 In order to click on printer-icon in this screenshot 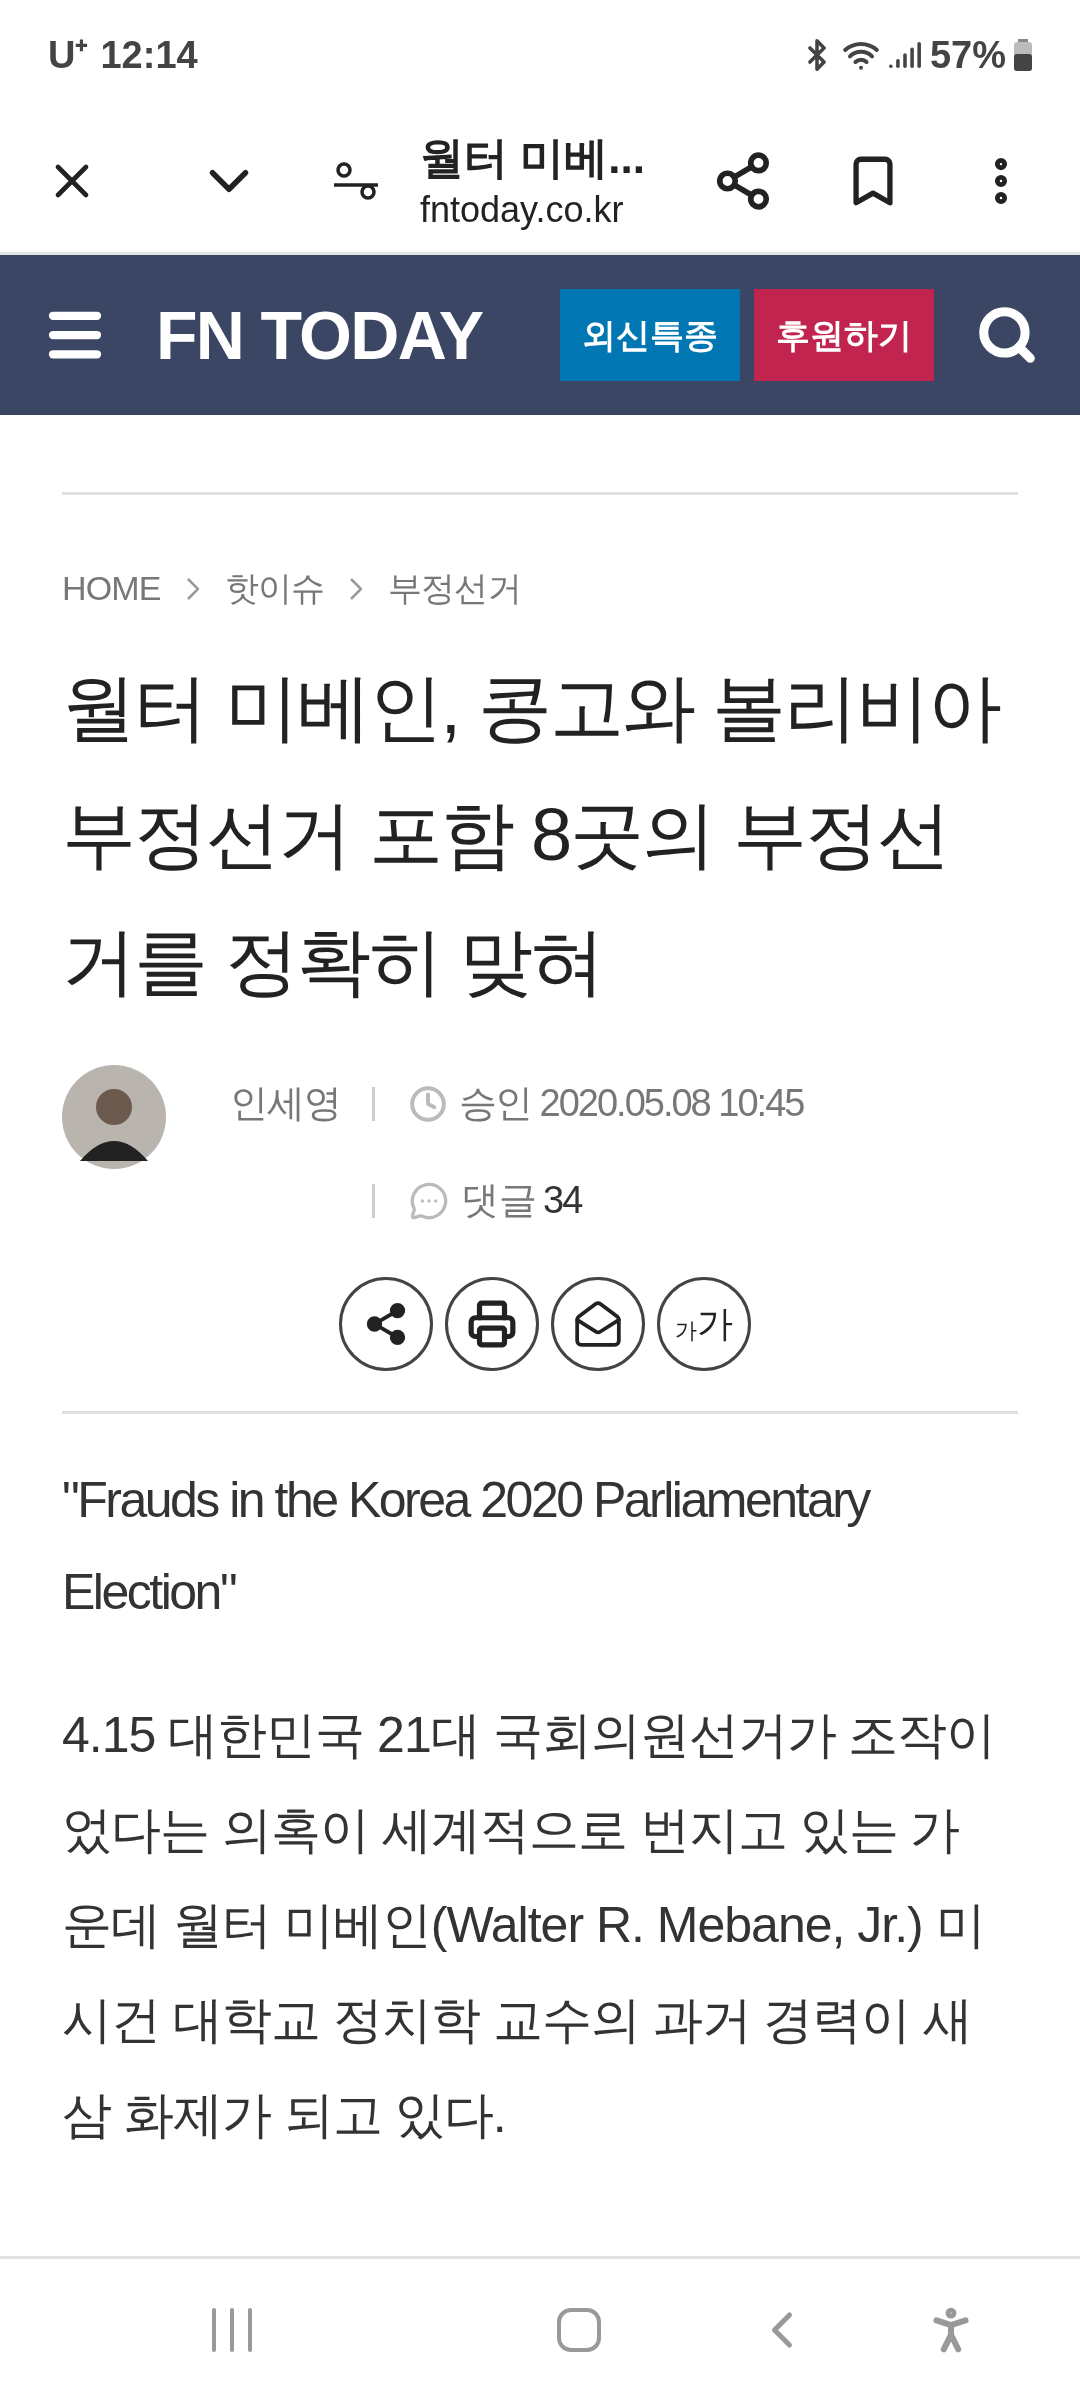, I will do `click(492, 1324)`.